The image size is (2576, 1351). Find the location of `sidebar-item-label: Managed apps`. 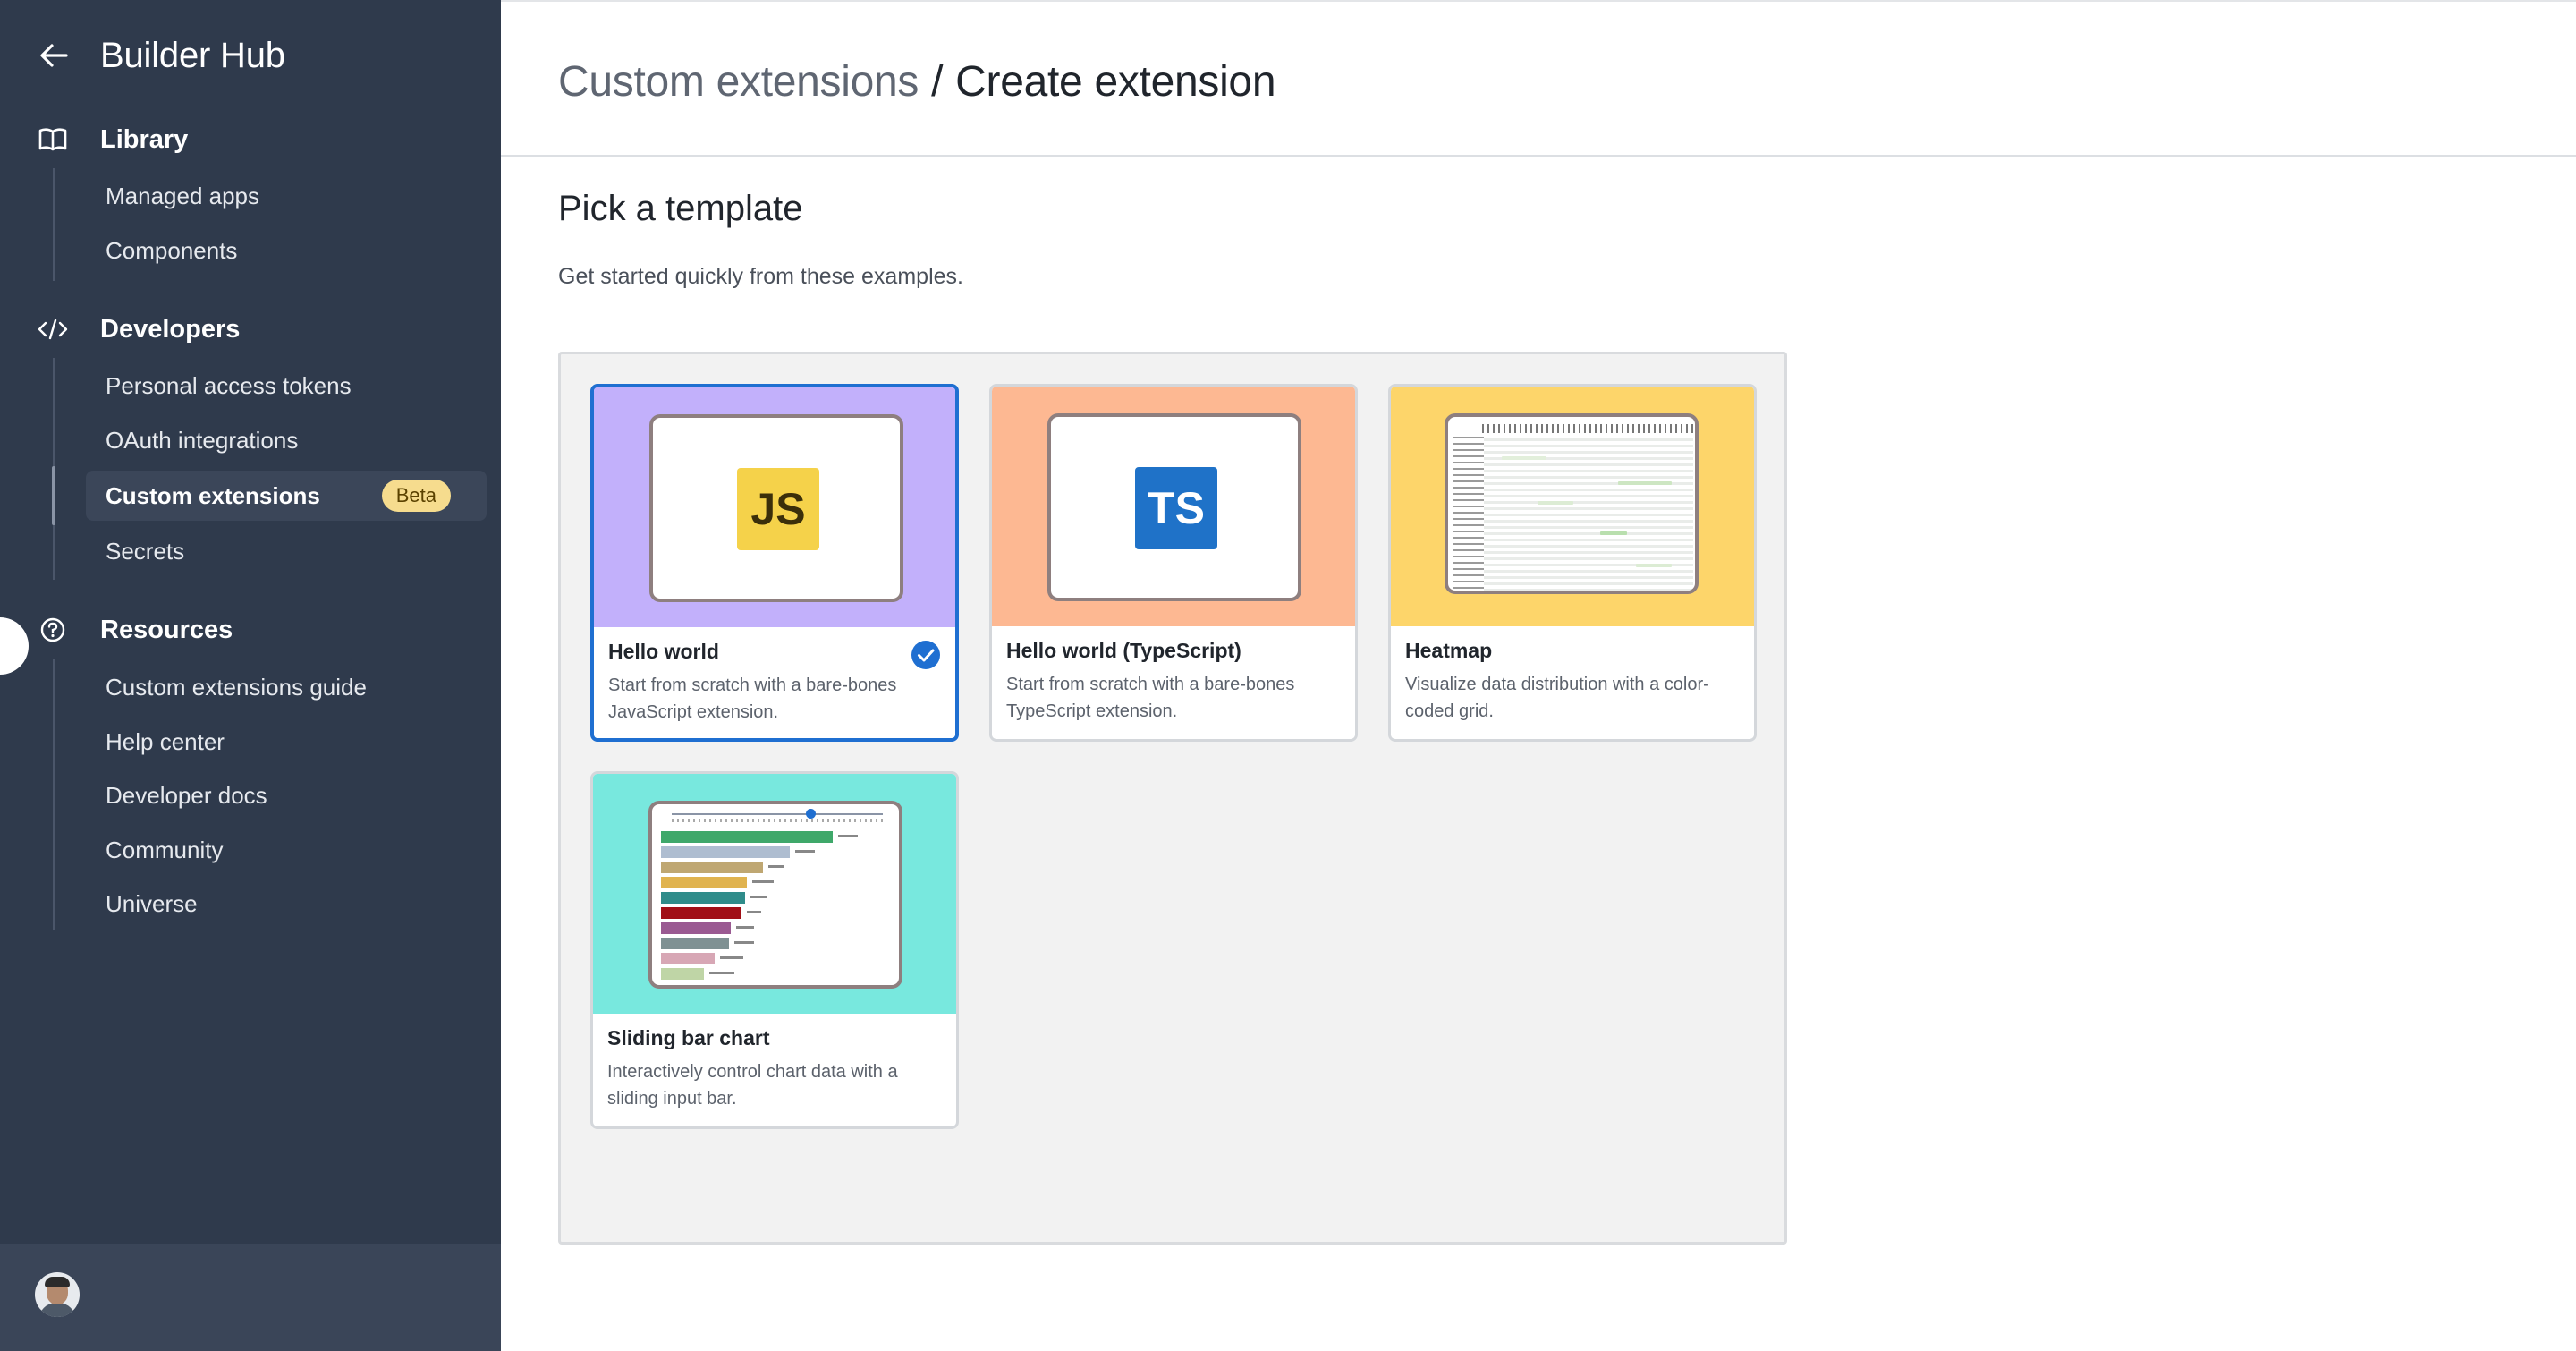

sidebar-item-label: Managed apps is located at coordinates (183, 196).